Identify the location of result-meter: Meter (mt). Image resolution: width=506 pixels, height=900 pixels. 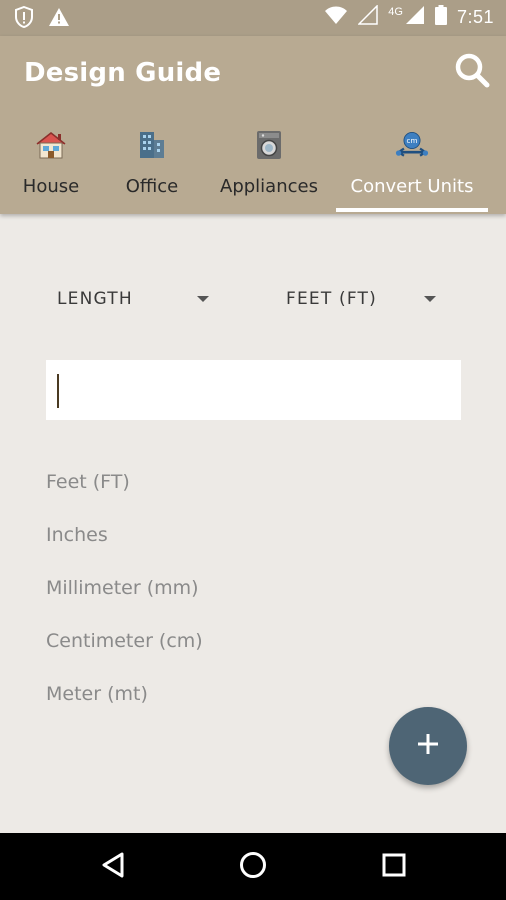
(97, 694).